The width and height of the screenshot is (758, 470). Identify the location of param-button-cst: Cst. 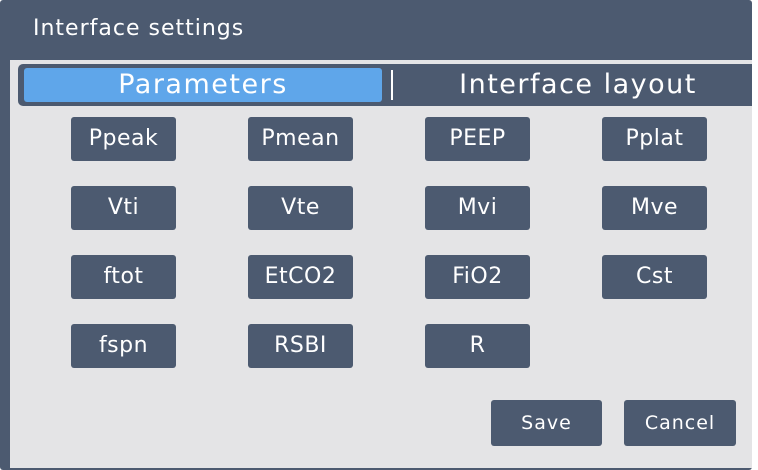
(654, 277).